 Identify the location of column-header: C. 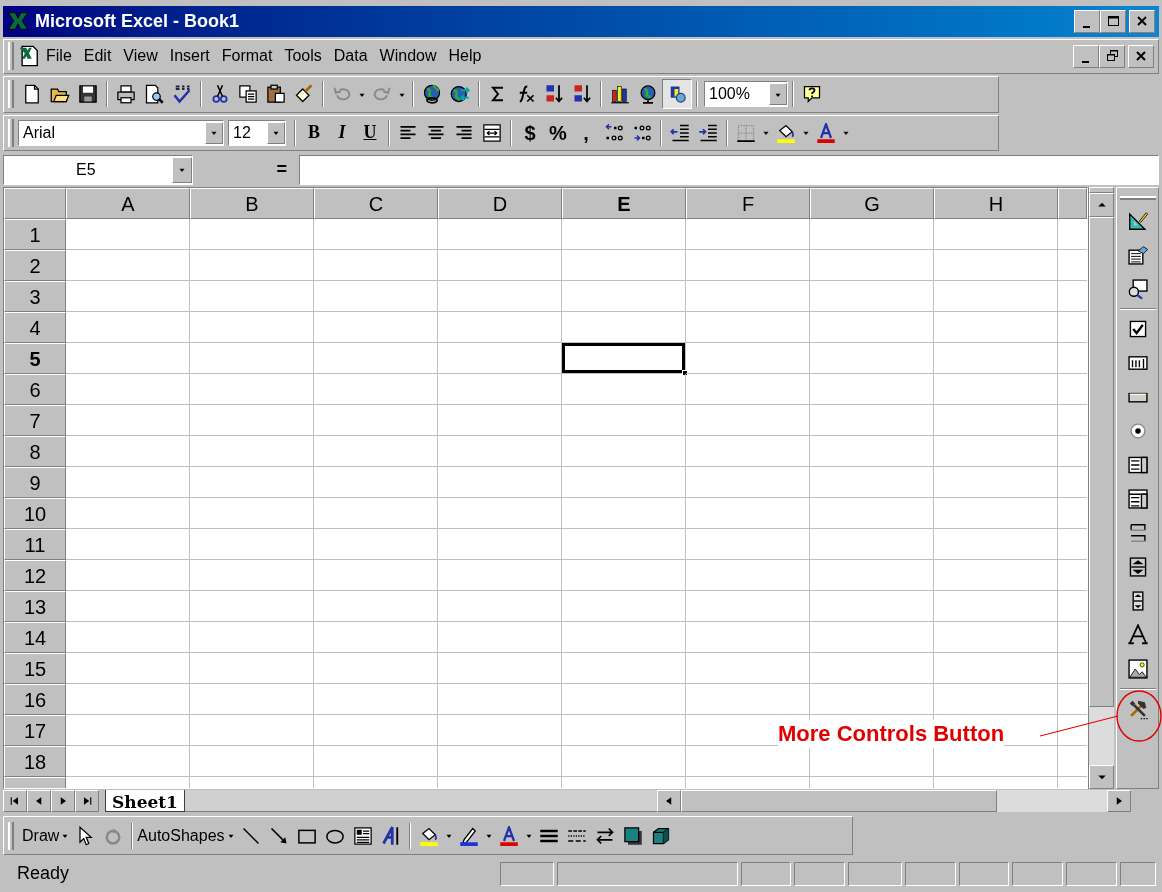
(376, 204).